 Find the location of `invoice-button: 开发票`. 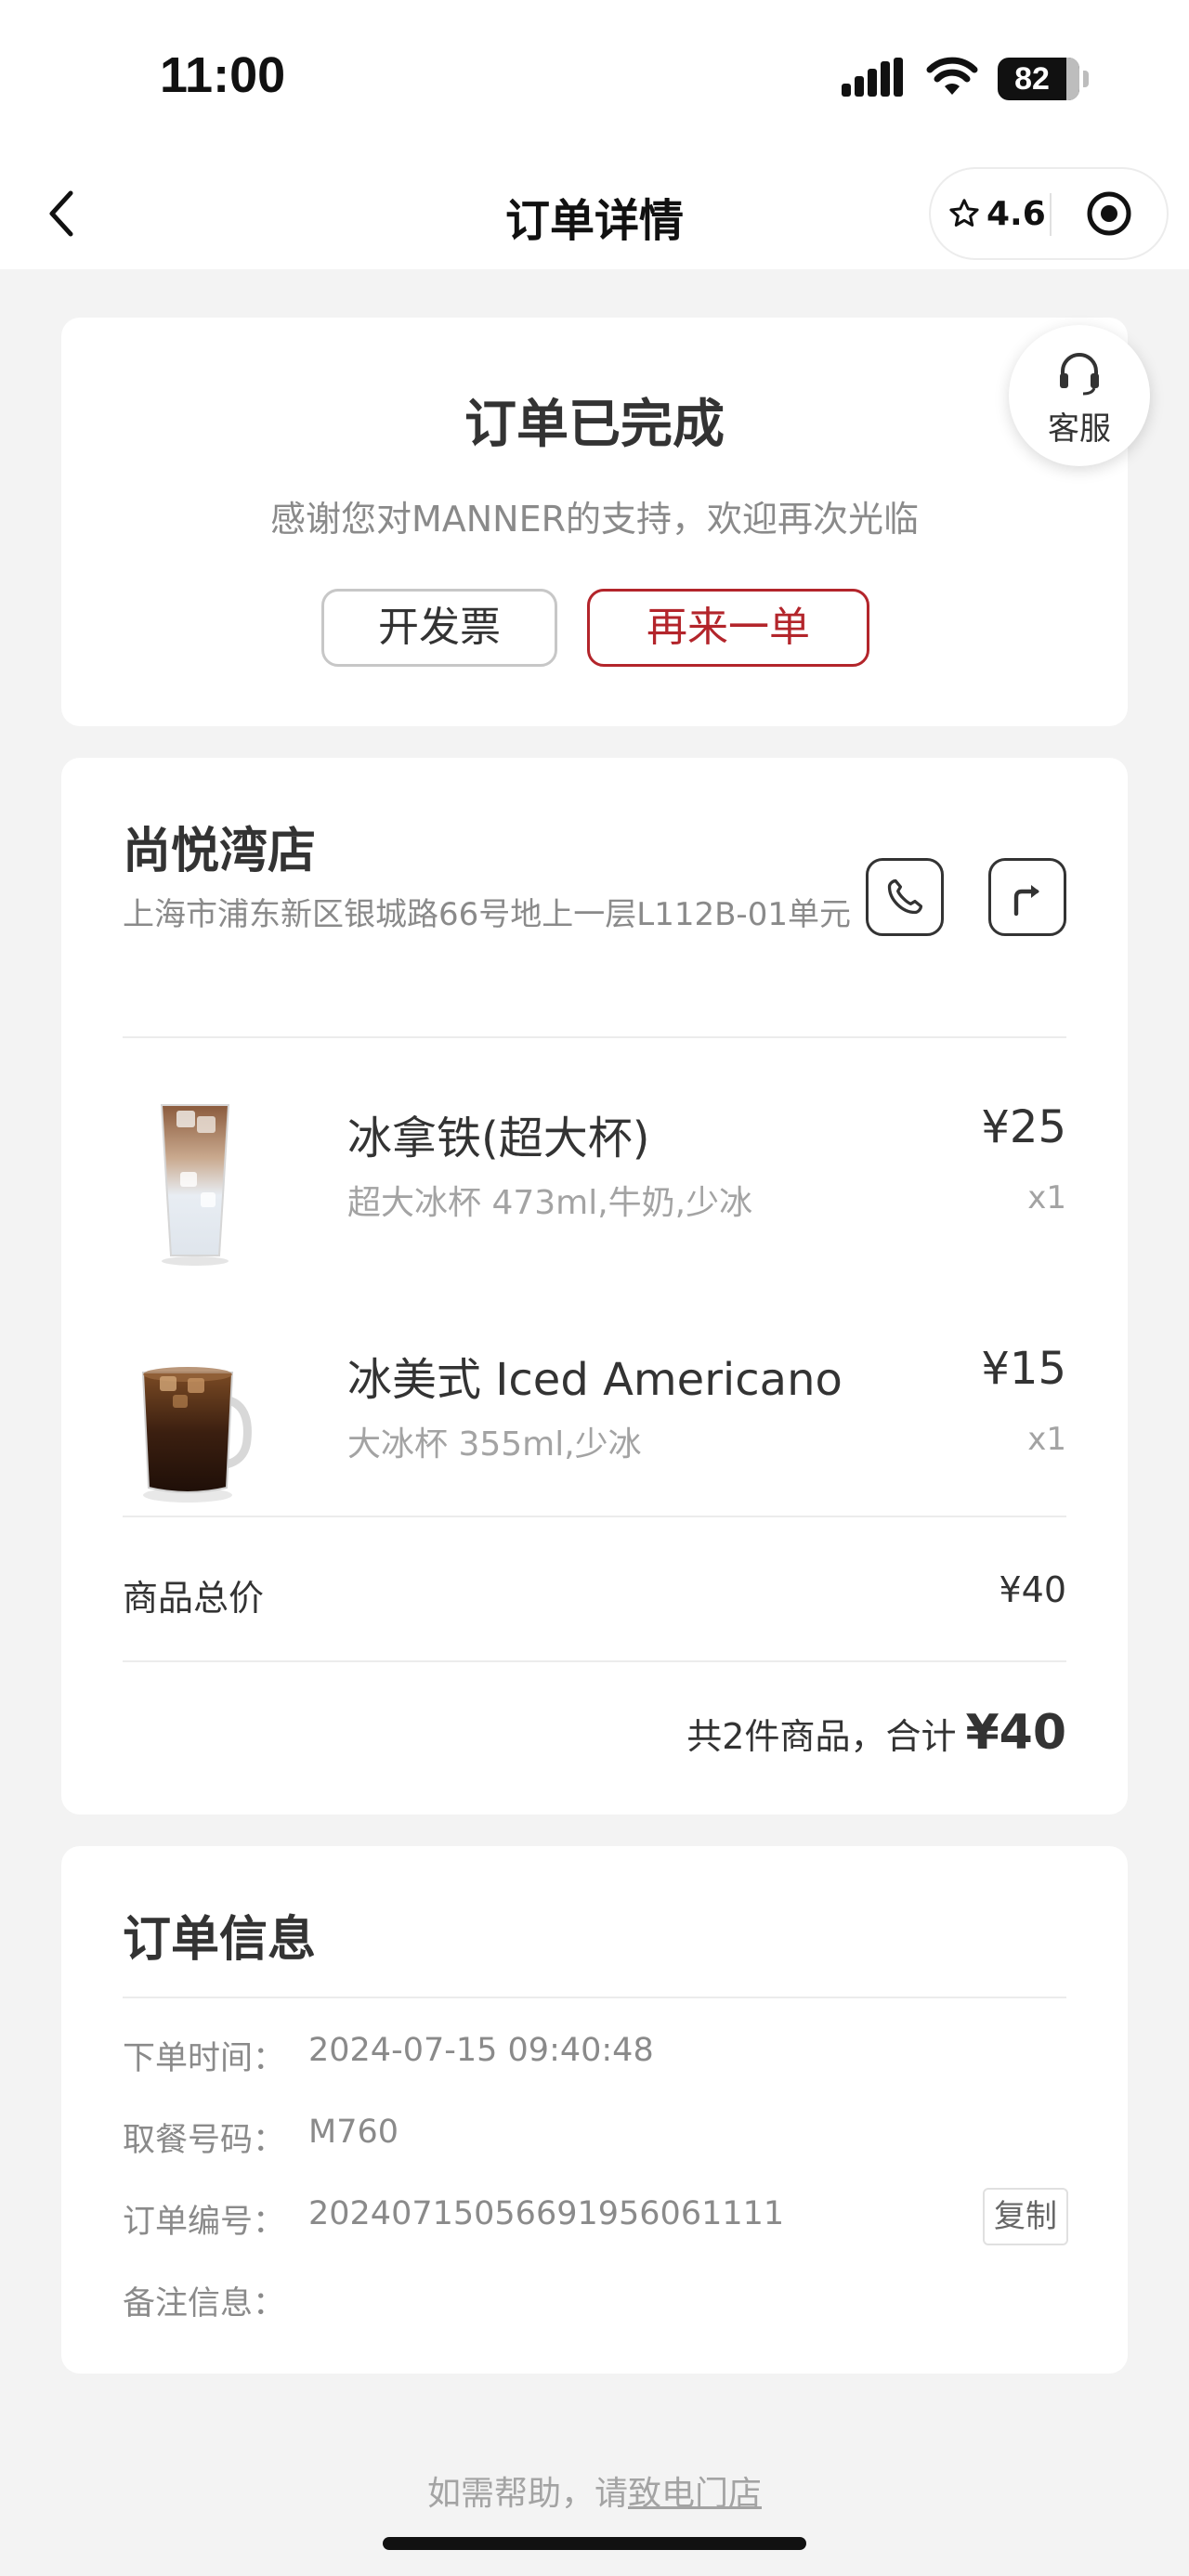

invoice-button: 开发票 is located at coordinates (439, 628).